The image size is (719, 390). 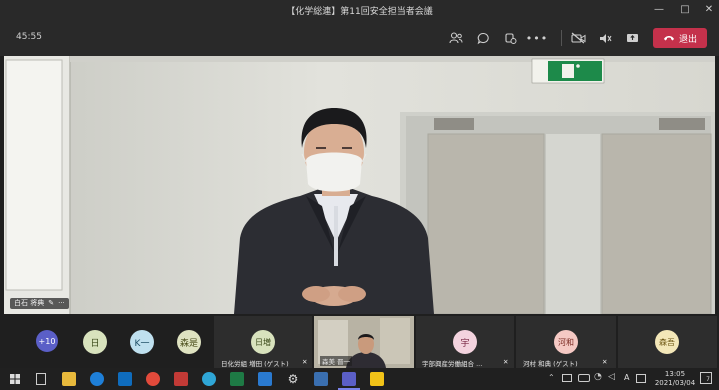 I want to click on notification-icon: 7, so click(x=706, y=378).